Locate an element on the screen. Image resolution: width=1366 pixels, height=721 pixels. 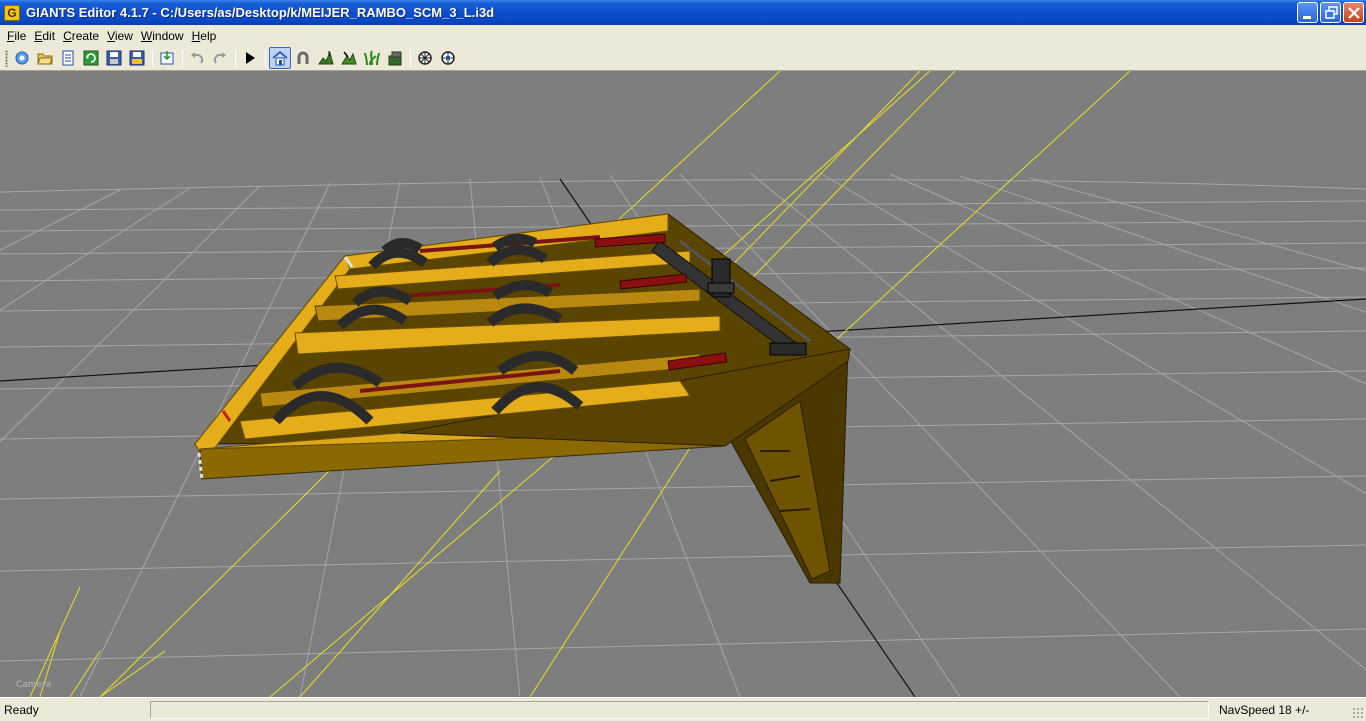
terrain-raise-icon is located at coordinates (326, 58).